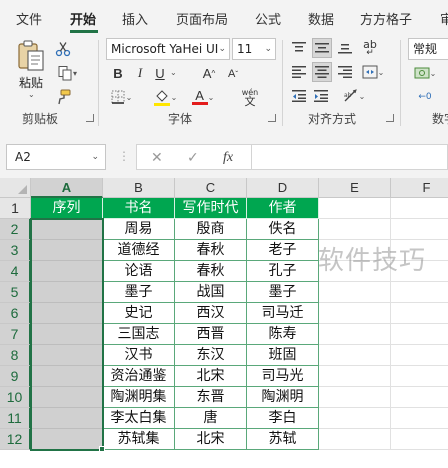  What do you see at coordinates (419, 397) in the screenshot?
I see `cell-f10` at bounding box center [419, 397].